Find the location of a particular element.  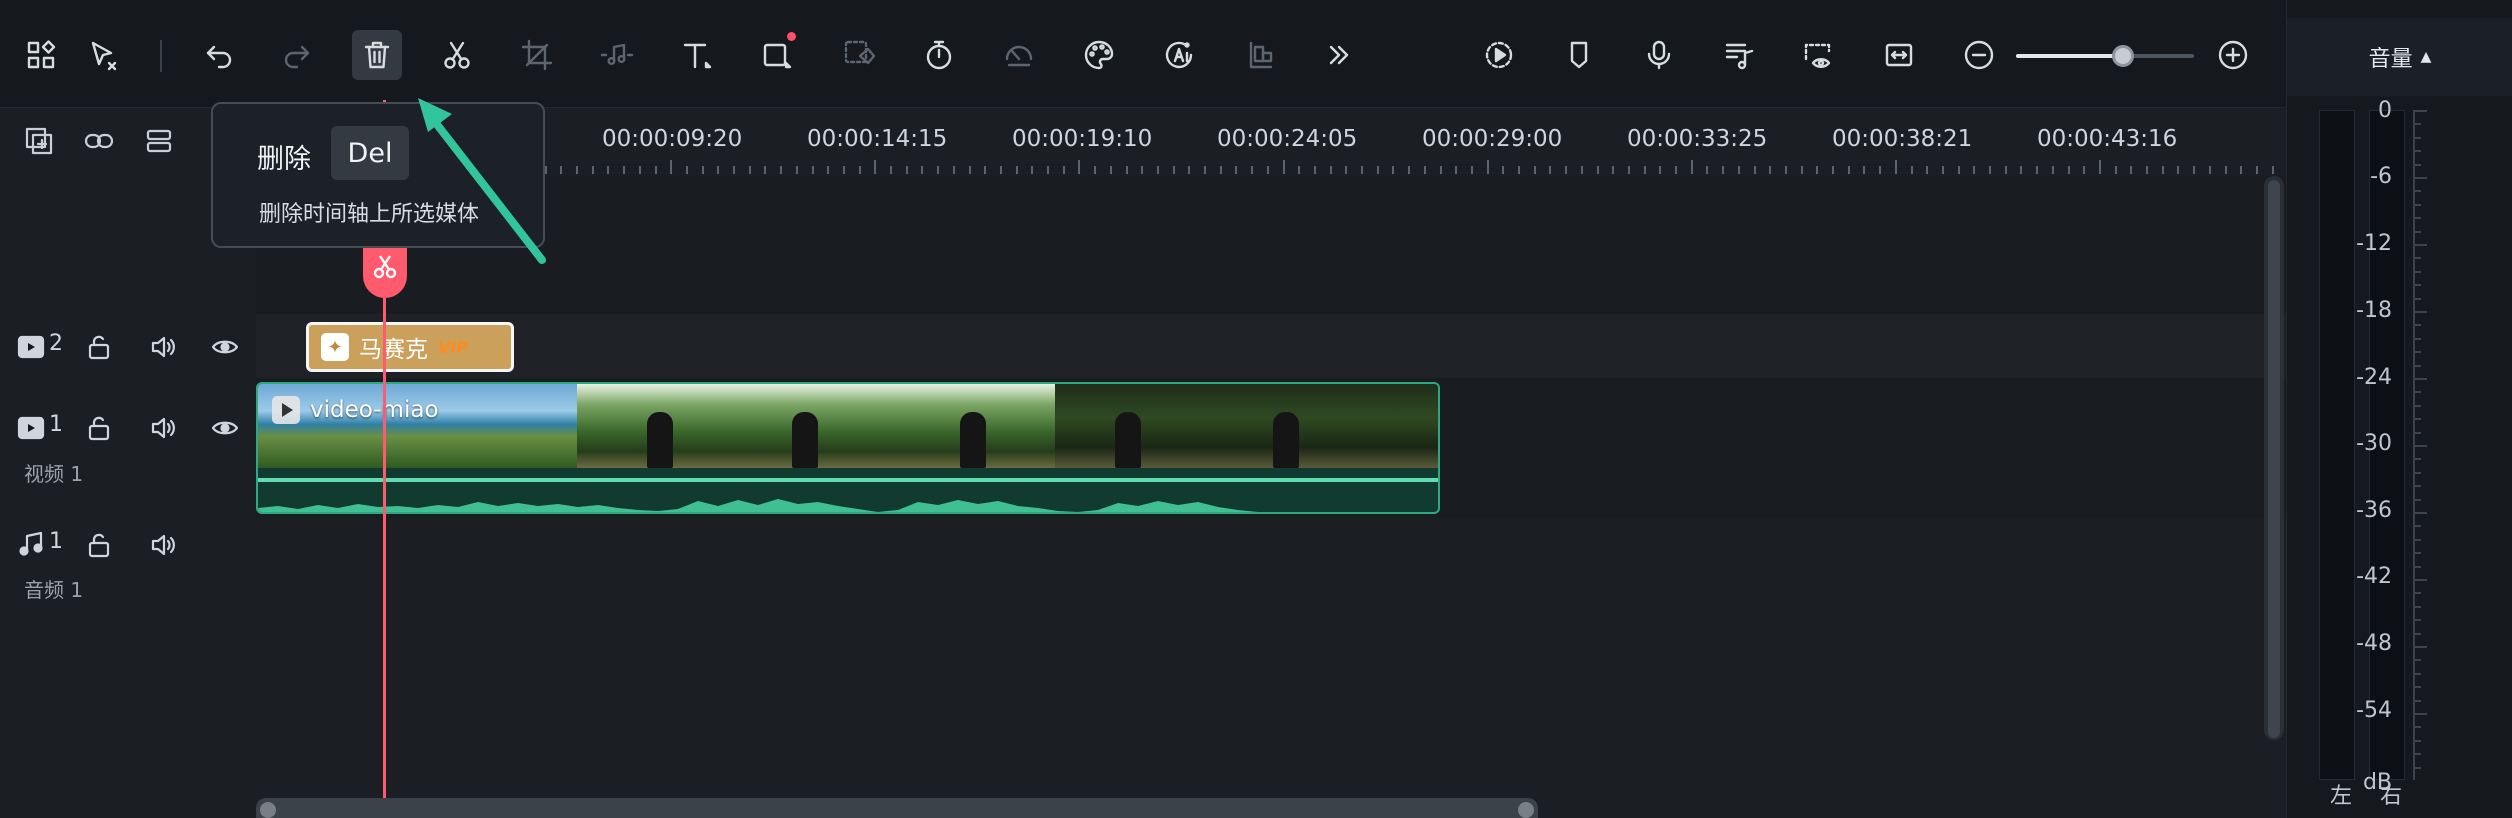

select-arrow-icon is located at coordinates (103, 55).